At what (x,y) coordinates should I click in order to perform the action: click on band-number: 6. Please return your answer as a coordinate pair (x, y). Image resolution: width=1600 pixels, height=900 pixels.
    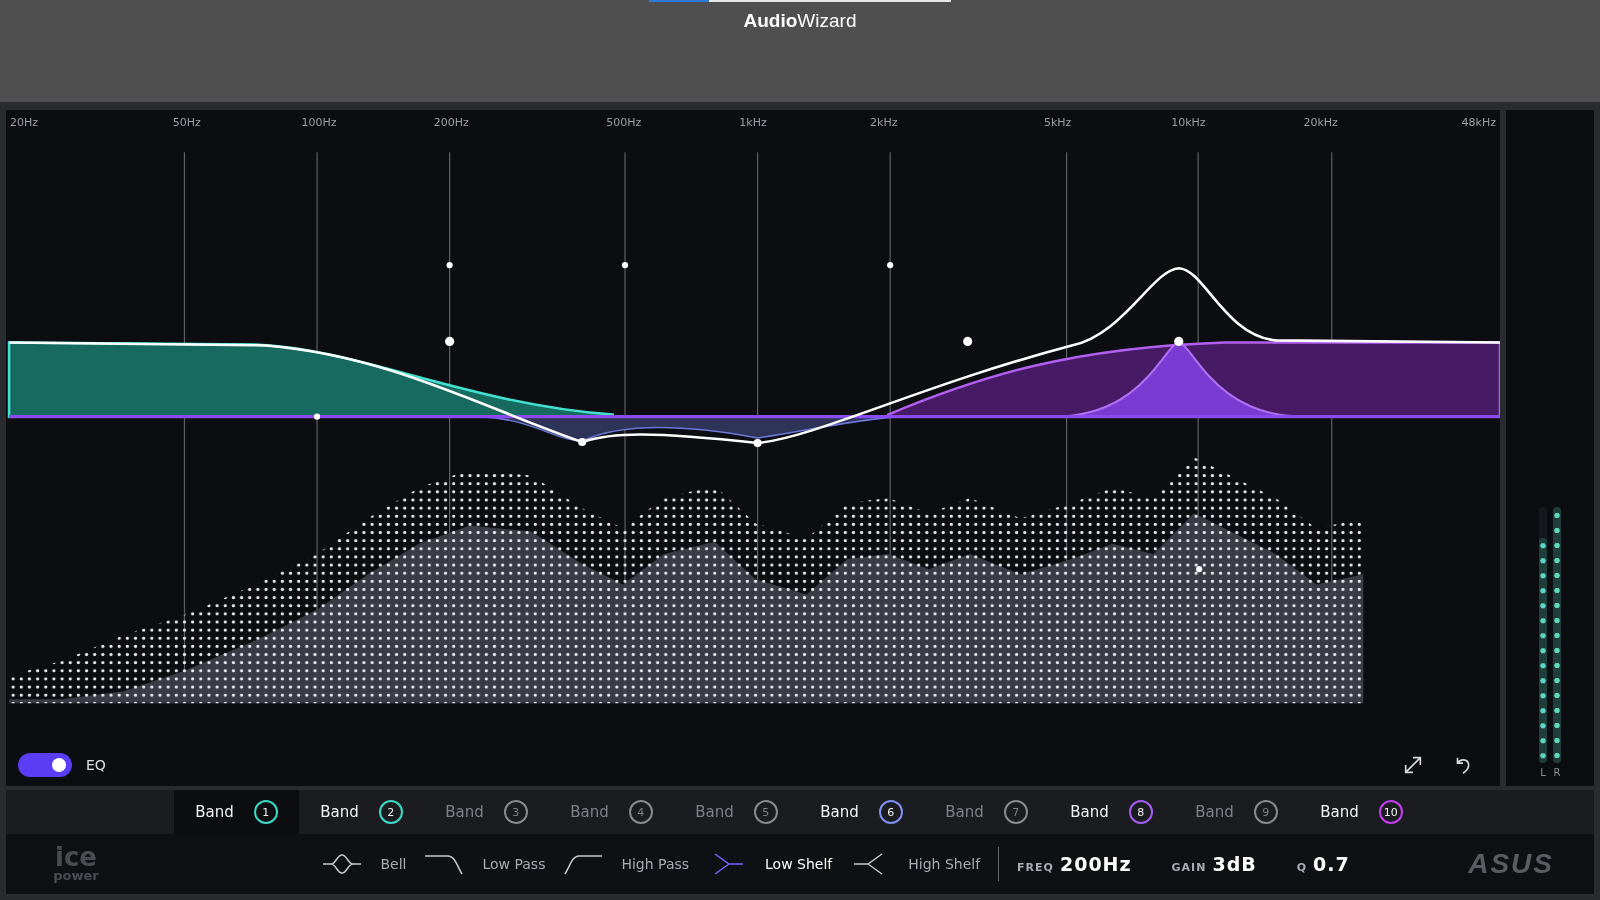
    Looking at the image, I should click on (890, 812).